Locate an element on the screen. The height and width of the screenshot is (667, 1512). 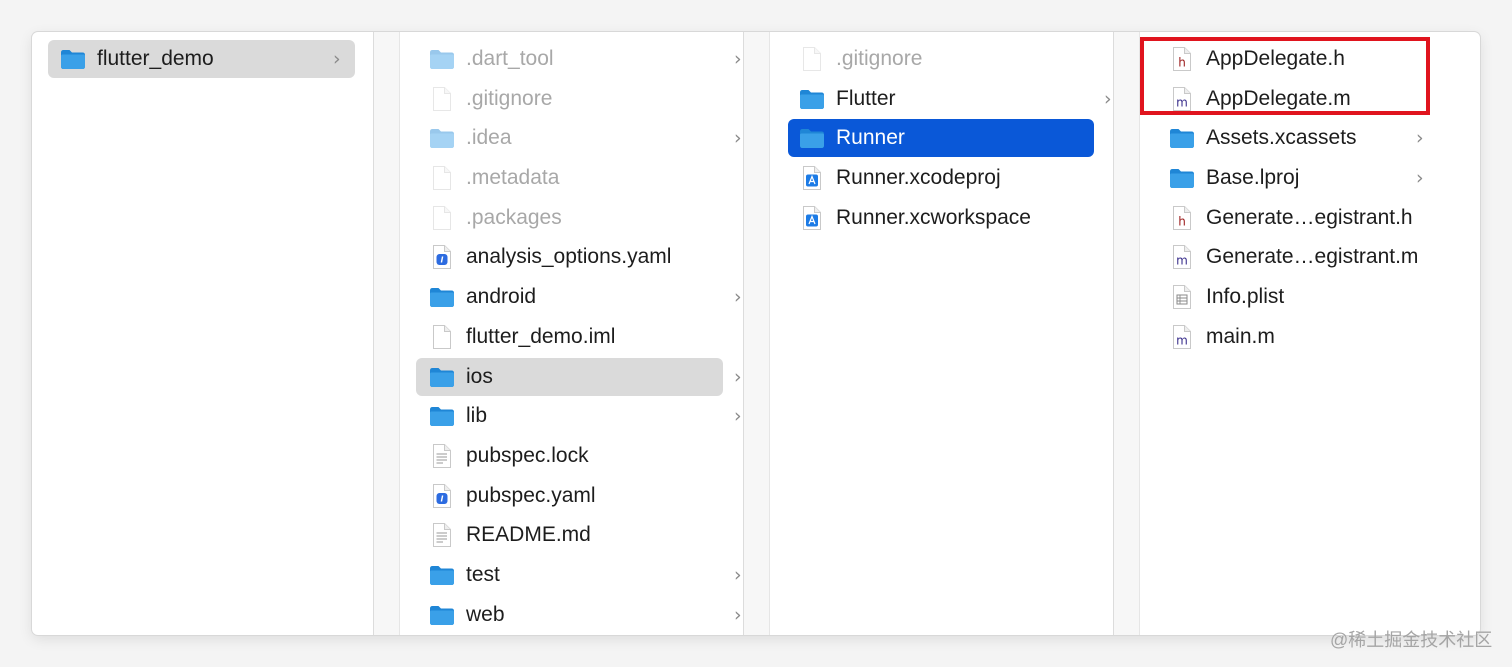
file-row-runner-xcworkspace: Runner.xcworkspace is located at coordinates (928, 218).